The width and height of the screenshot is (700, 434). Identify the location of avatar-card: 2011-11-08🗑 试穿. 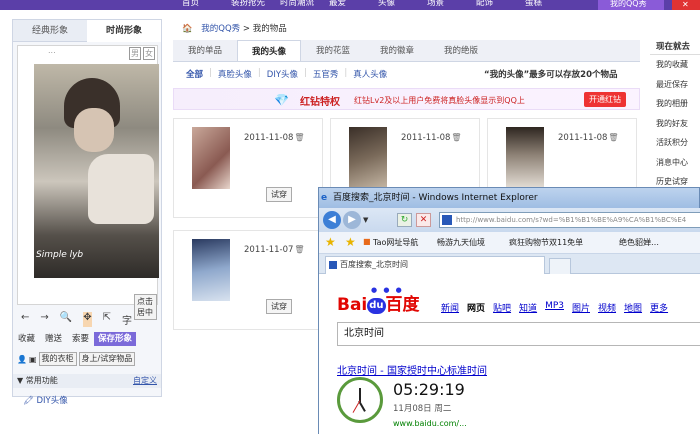
(248, 168).